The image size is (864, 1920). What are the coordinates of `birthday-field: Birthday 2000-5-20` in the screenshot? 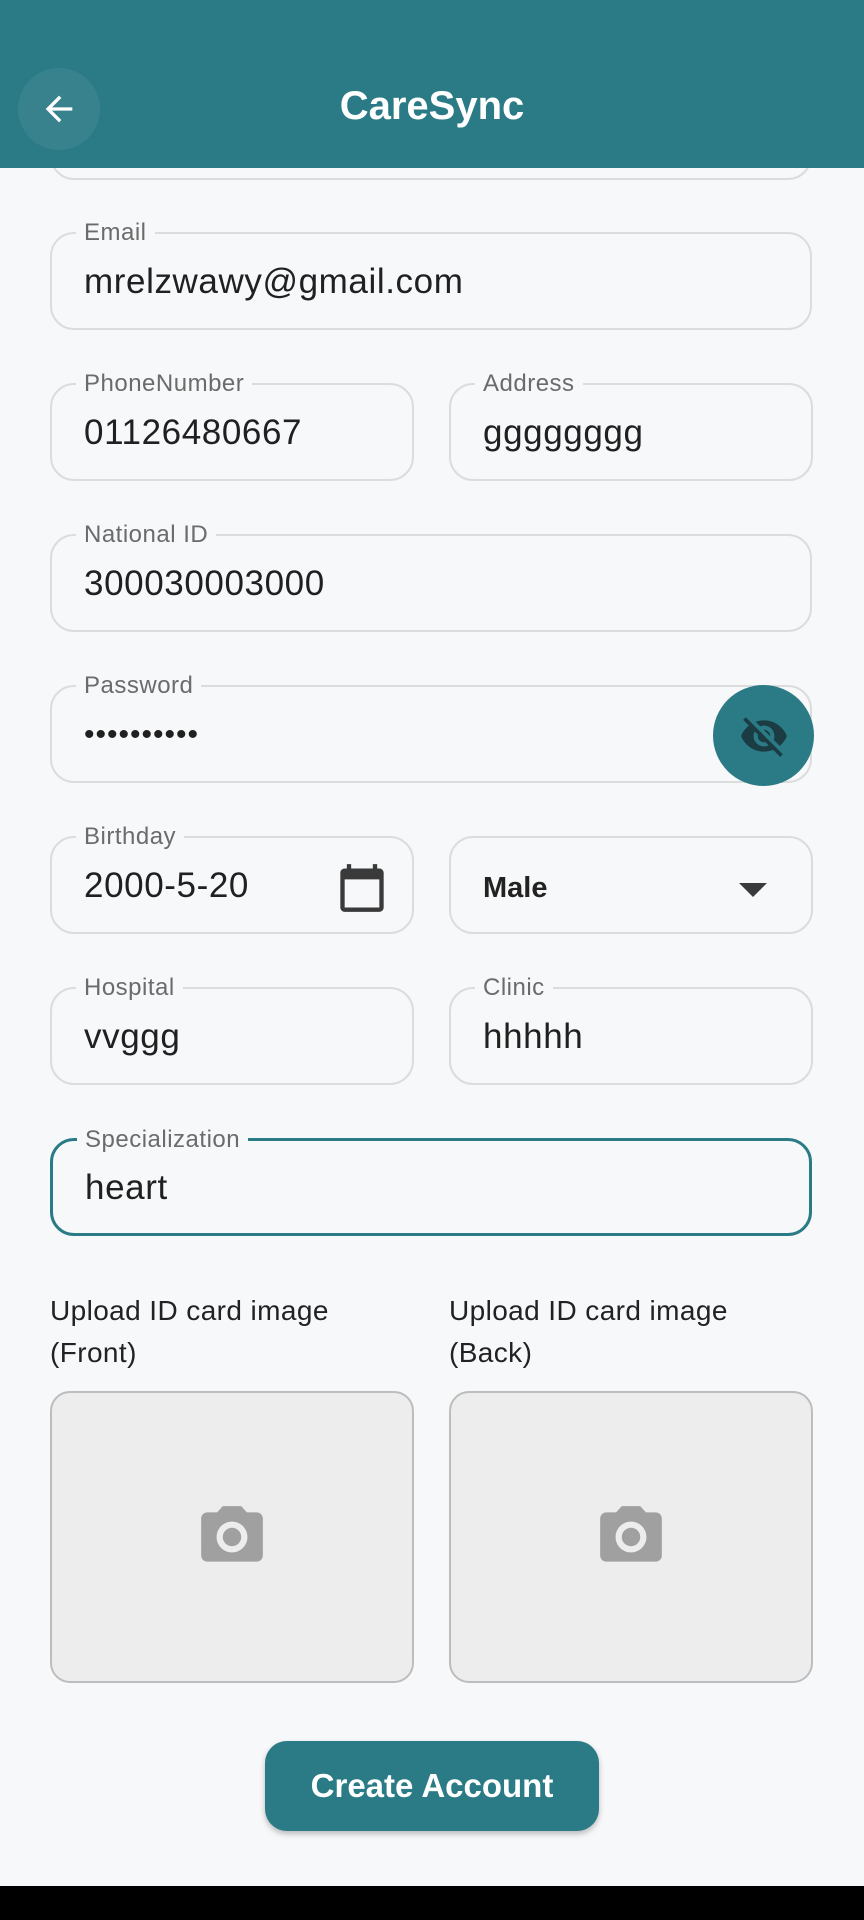 It's located at (232, 878).